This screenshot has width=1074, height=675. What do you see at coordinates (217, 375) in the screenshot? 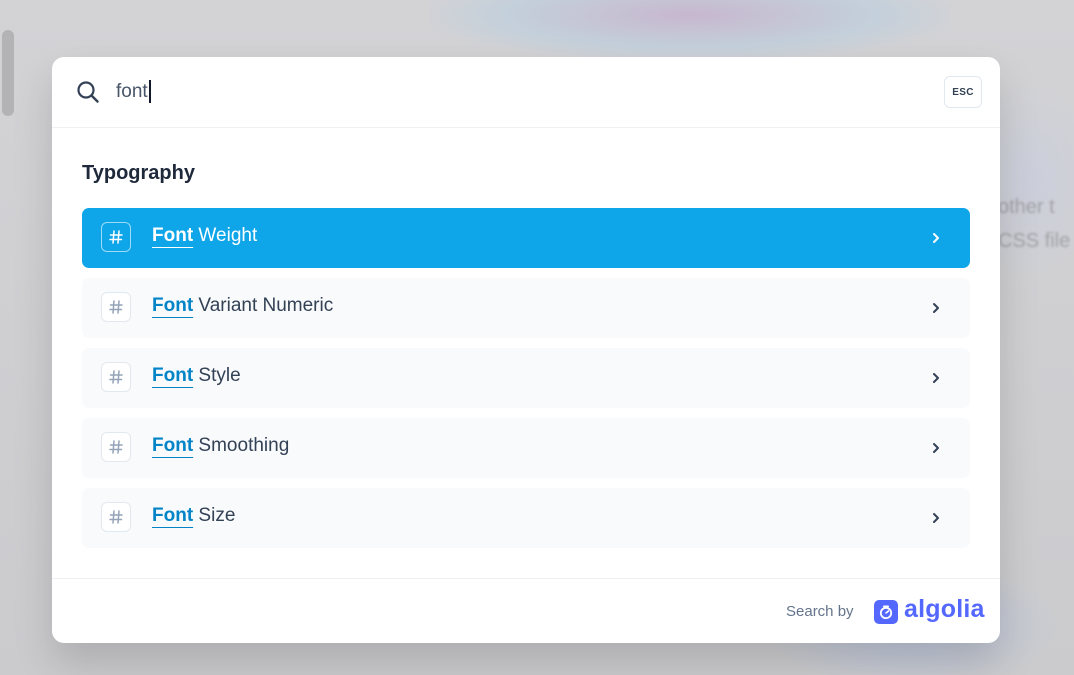
I see `result-title-rest: Style` at bounding box center [217, 375].